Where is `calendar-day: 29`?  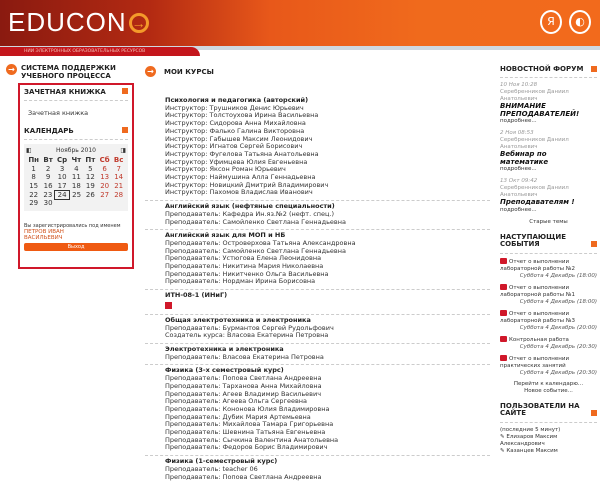 calendar-day: 29 is located at coordinates (33, 203).